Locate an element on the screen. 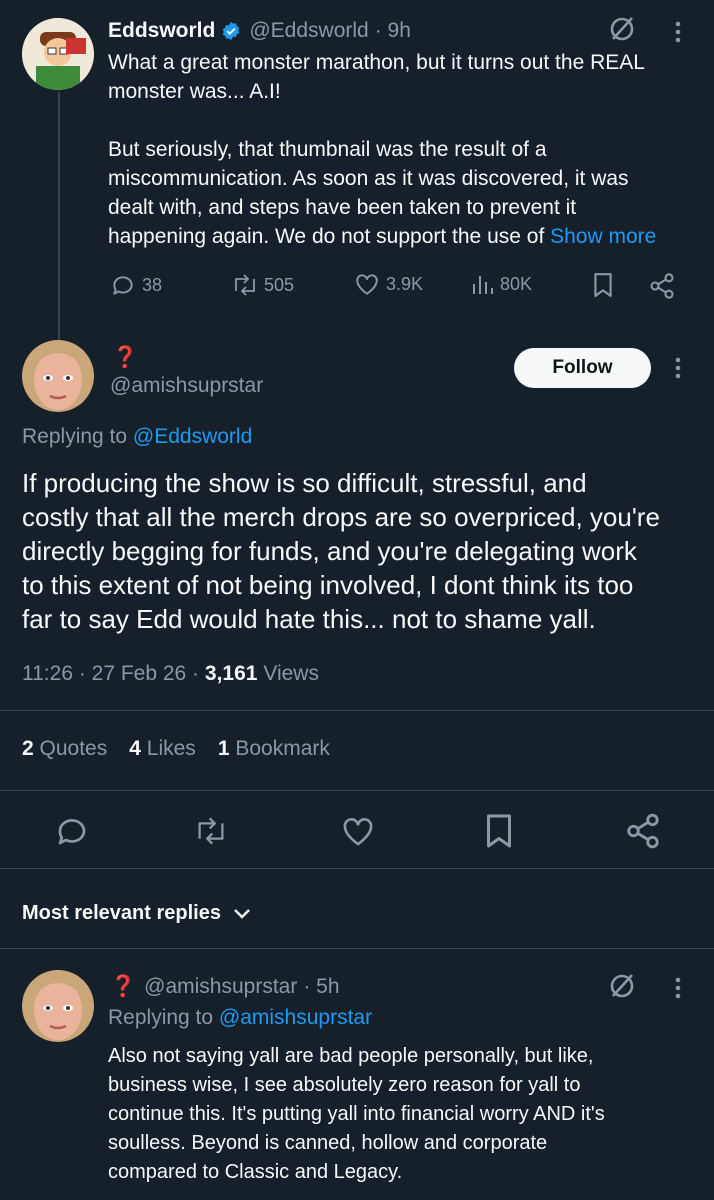  reply-count: 38 is located at coordinates (152, 284).